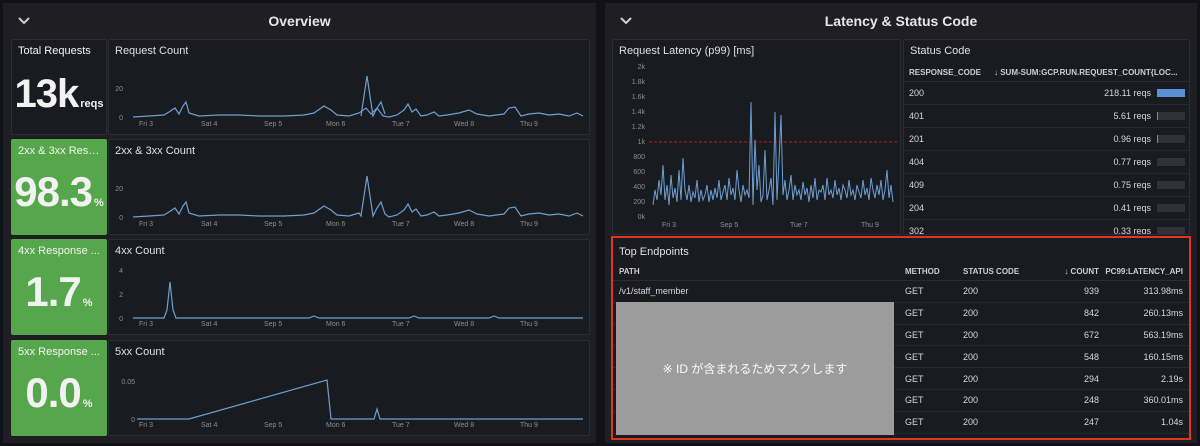 The width and height of the screenshot is (1200, 446). What do you see at coordinates (1147, 271) in the screenshot?
I see `col-latency: PC99:LATENCY_API` at bounding box center [1147, 271].